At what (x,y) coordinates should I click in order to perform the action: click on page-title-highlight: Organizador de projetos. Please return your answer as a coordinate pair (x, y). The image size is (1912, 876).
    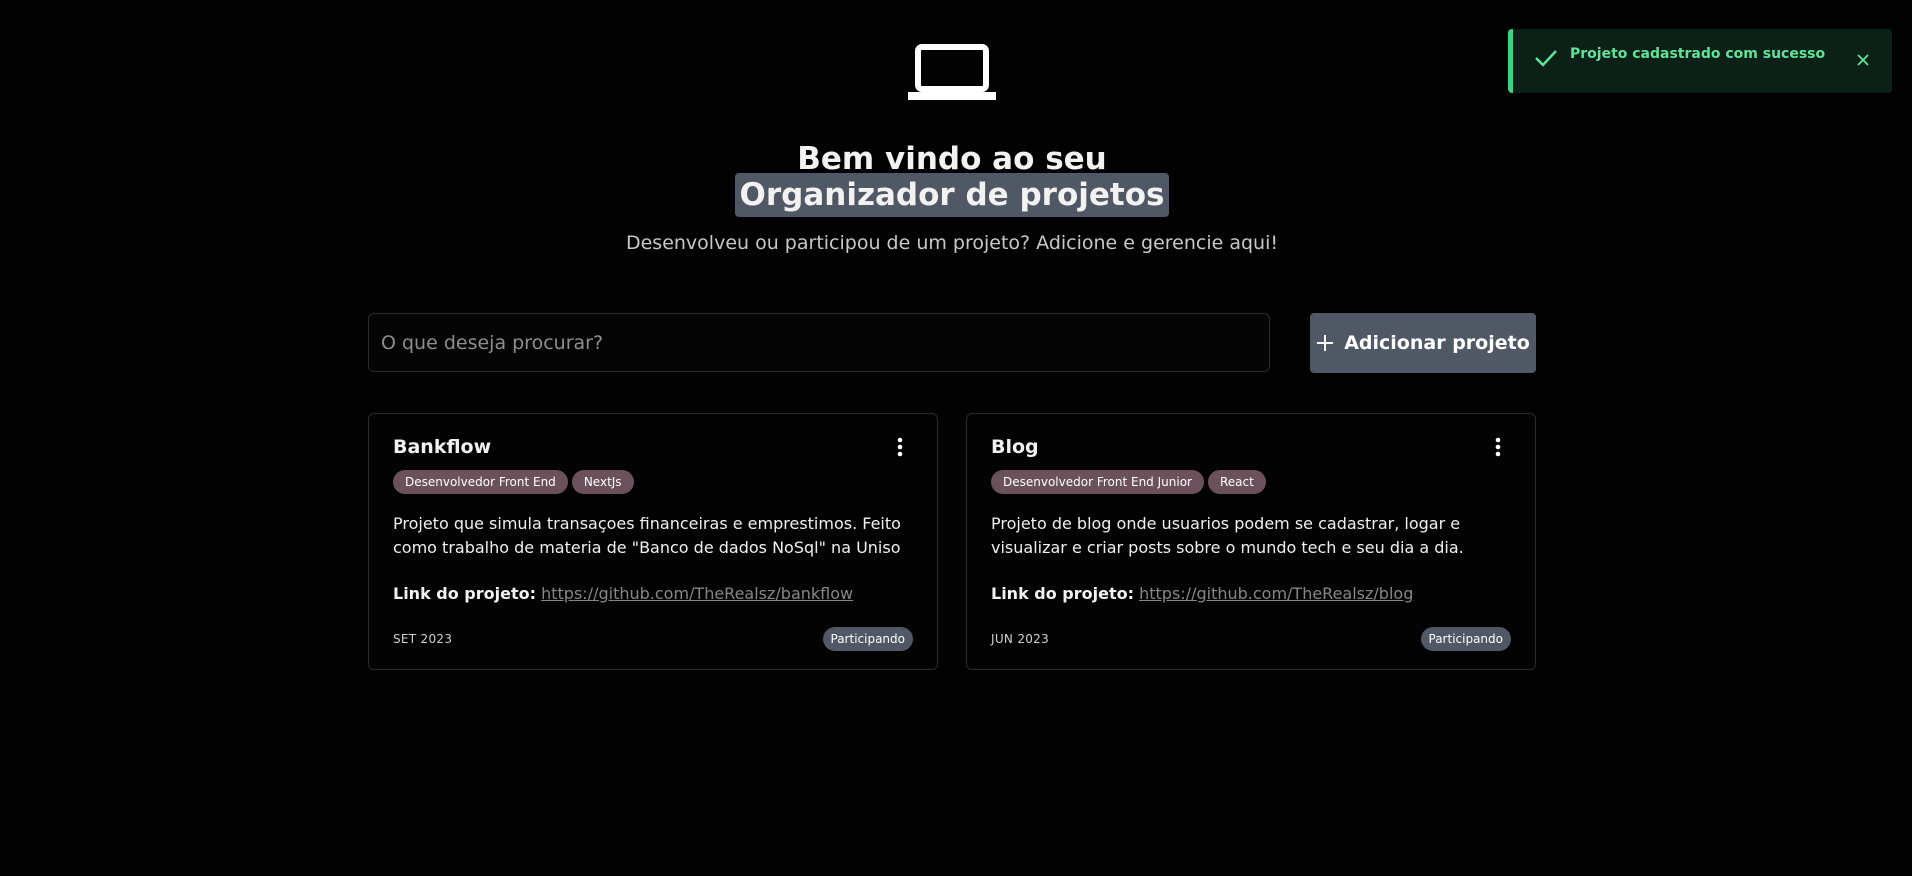
    Looking at the image, I should click on (952, 195).